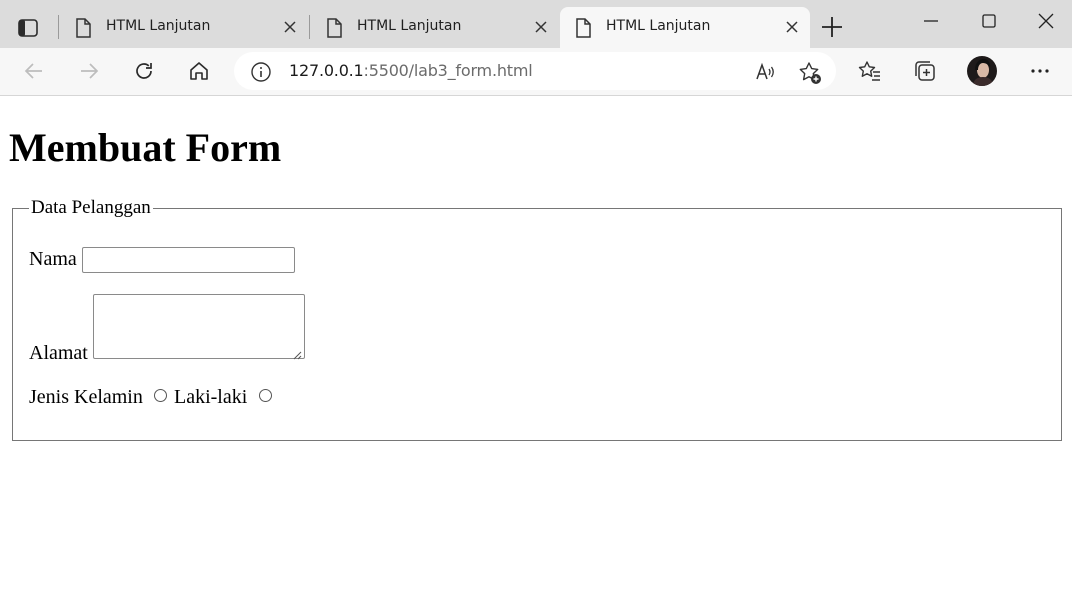  Describe the element at coordinates (29, 28) in the screenshot. I see `tab-actions-icon` at that location.